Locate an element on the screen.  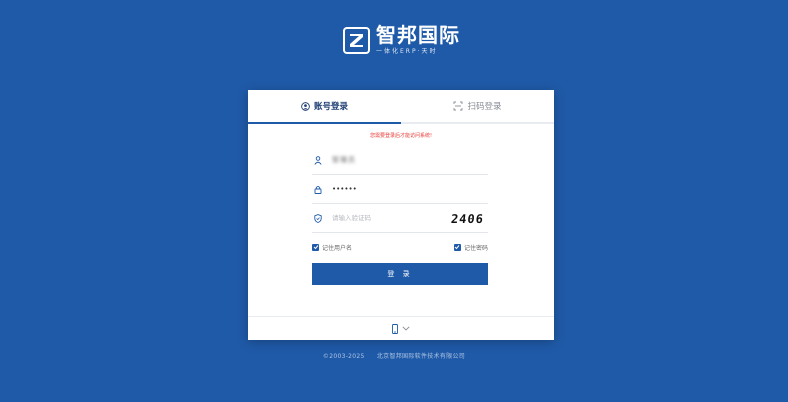
tab-qr-login: 扫码登录 is located at coordinates (477, 106).